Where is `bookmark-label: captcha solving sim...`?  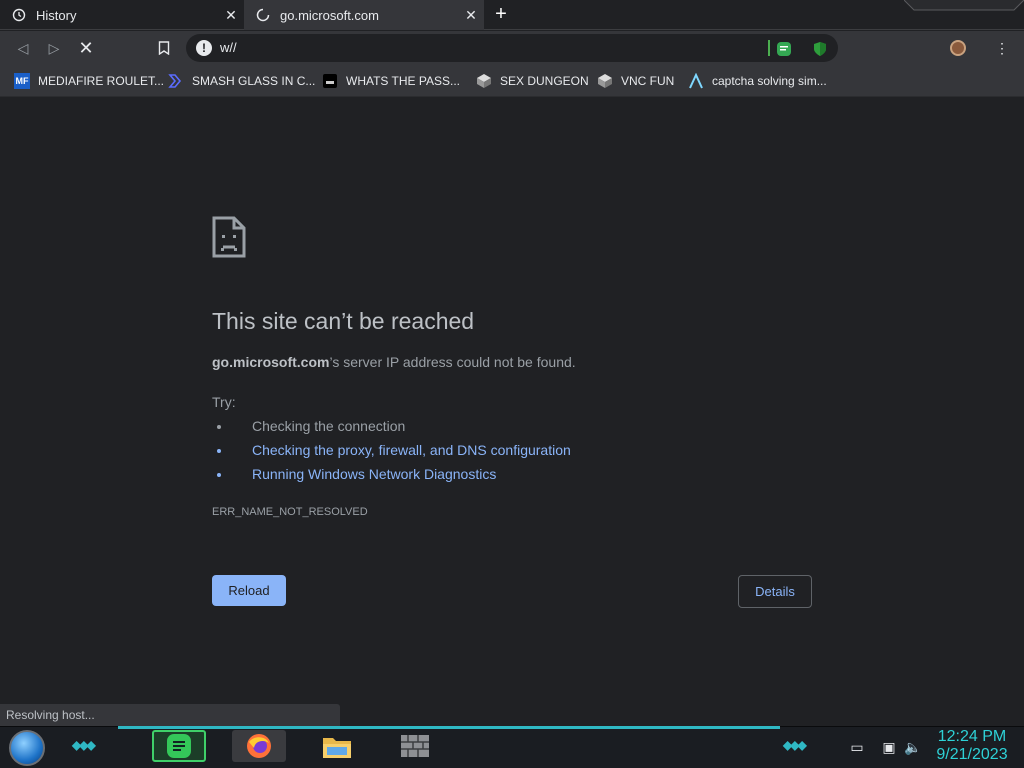 bookmark-label: captcha solving sim... is located at coordinates (769, 81).